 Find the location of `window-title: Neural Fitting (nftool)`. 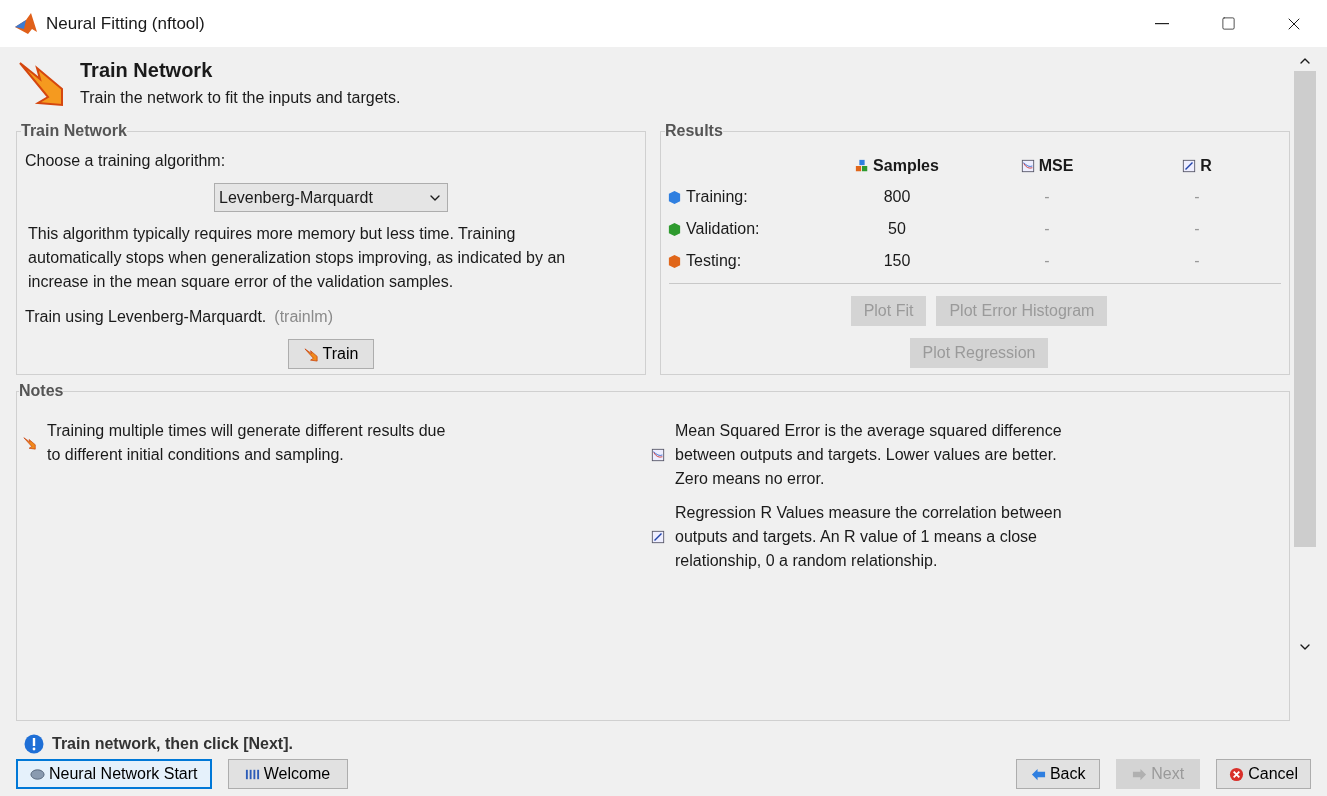

window-title: Neural Fitting (nftool) is located at coordinates (125, 23).